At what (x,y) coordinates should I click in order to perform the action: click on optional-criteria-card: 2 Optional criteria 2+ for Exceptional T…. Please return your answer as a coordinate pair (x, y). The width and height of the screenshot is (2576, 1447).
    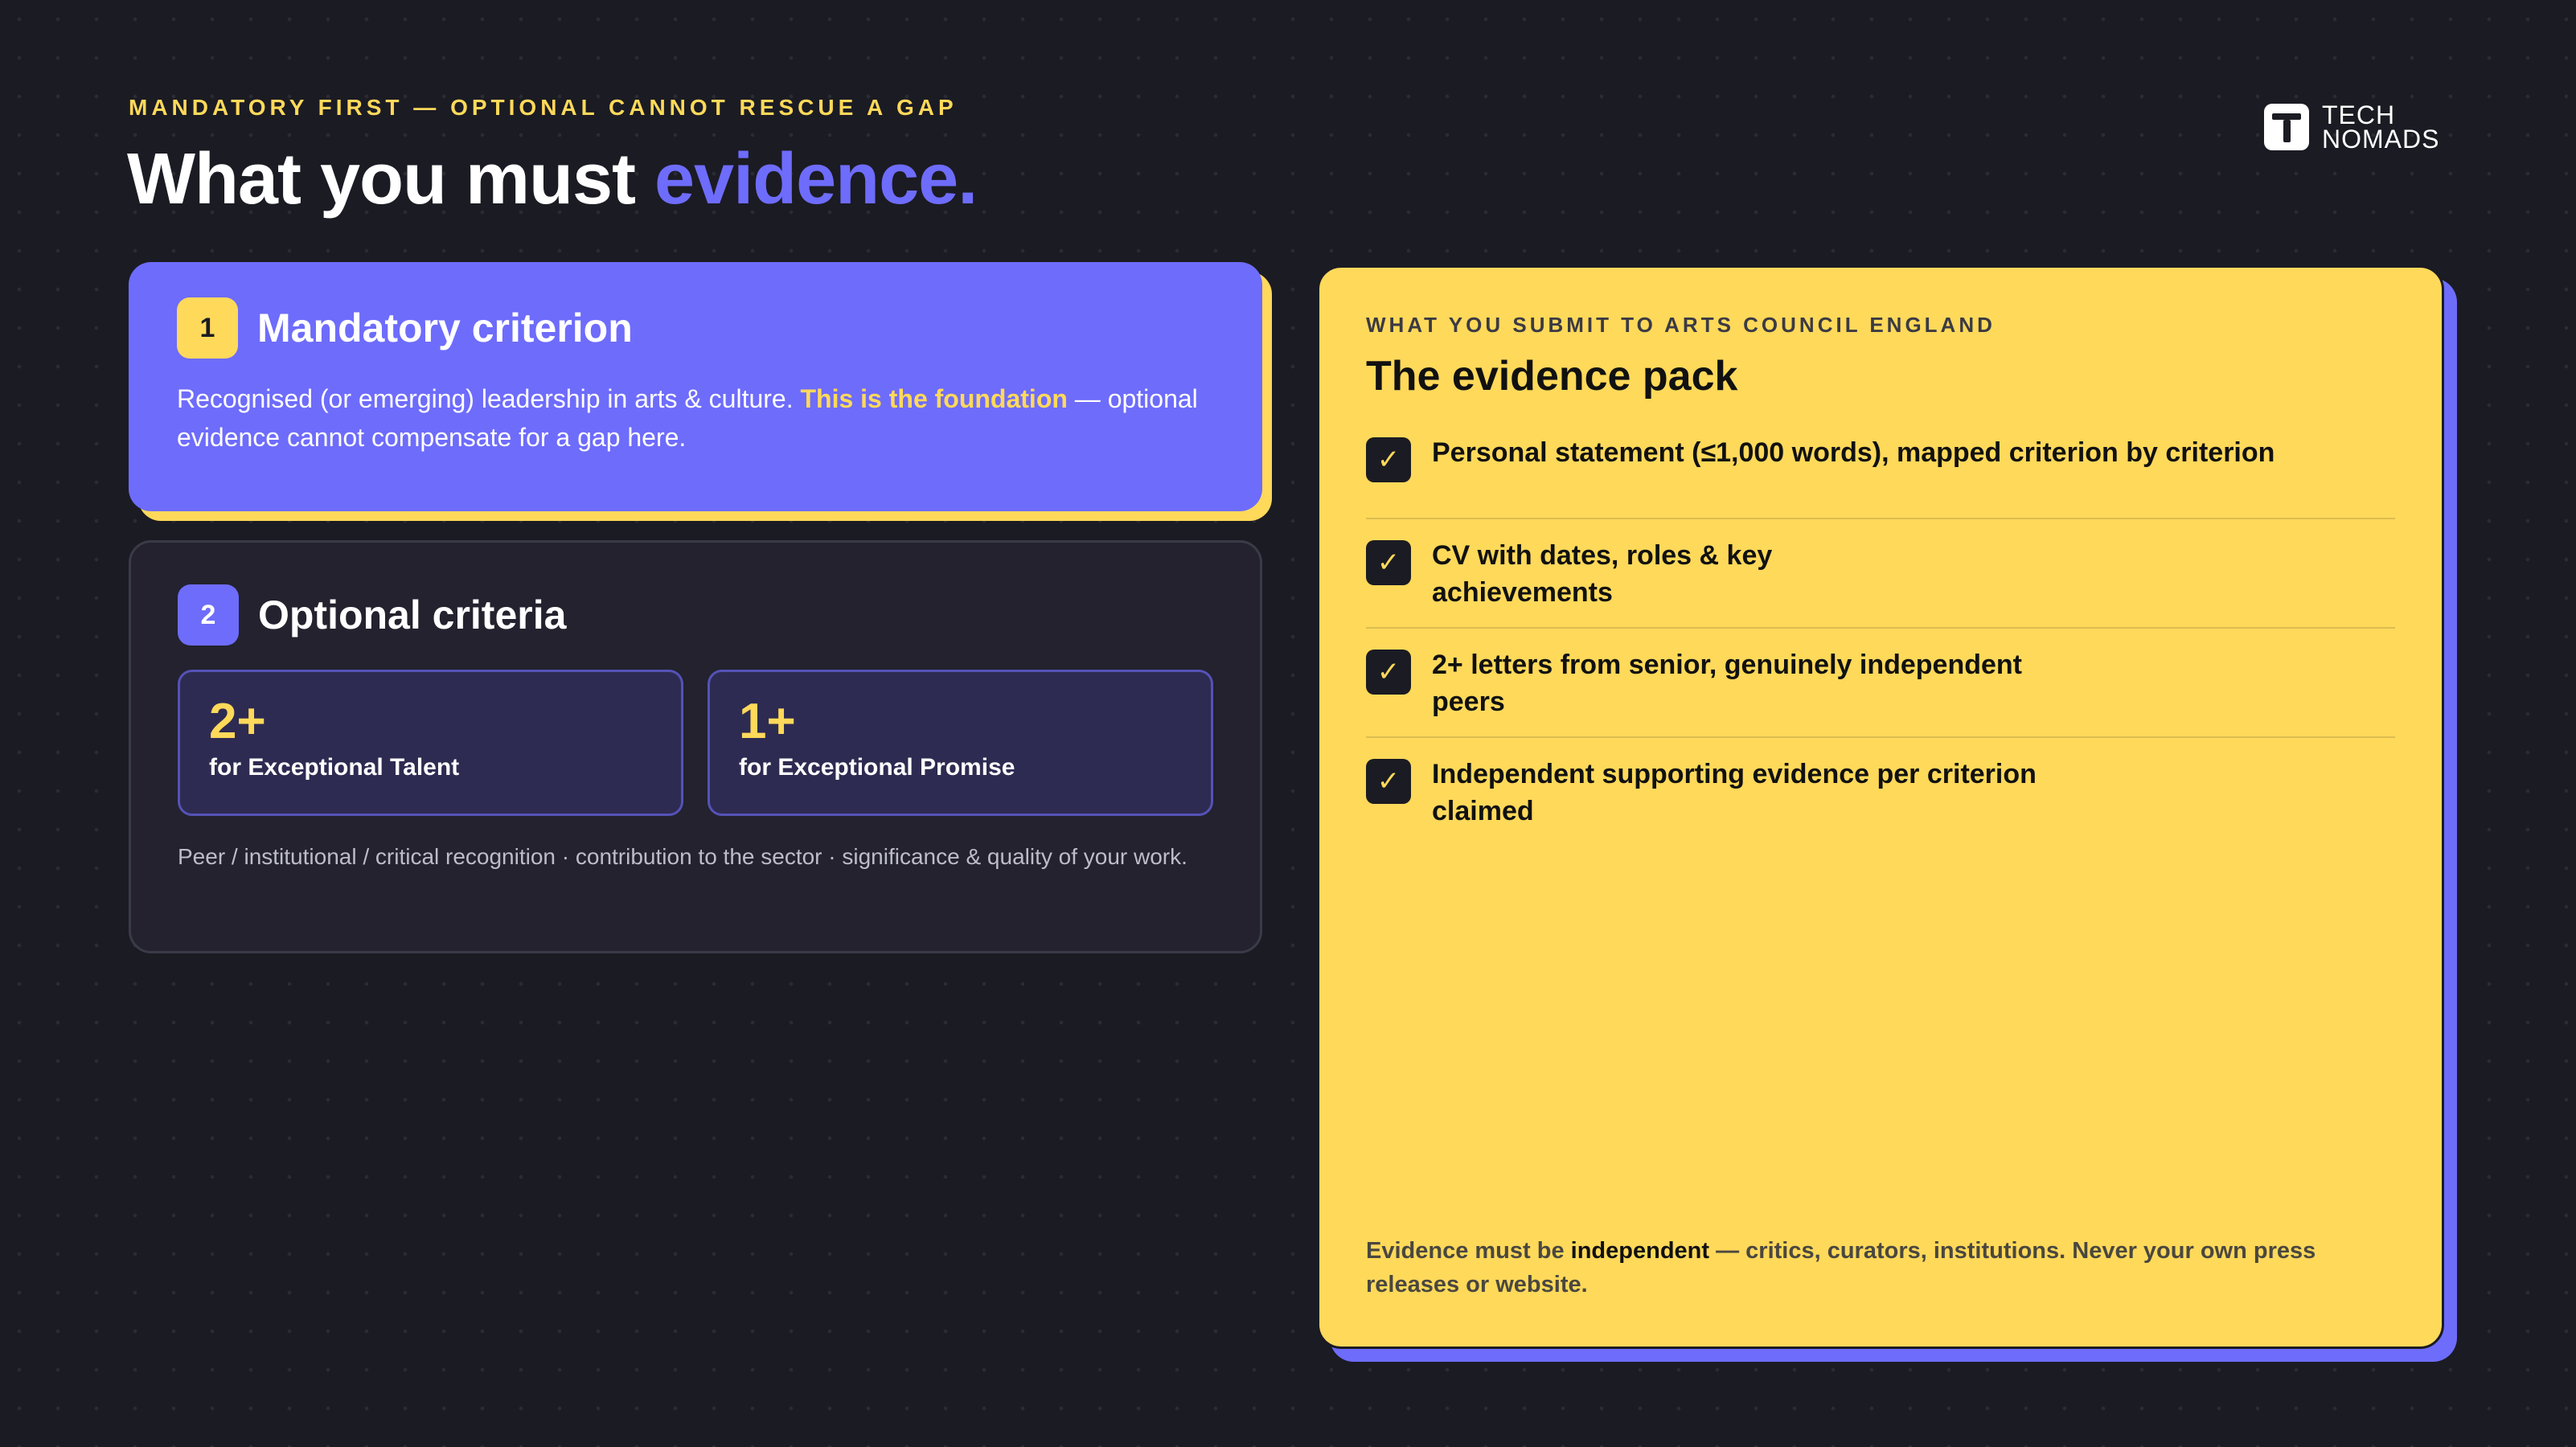
    Looking at the image, I should click on (695, 746).